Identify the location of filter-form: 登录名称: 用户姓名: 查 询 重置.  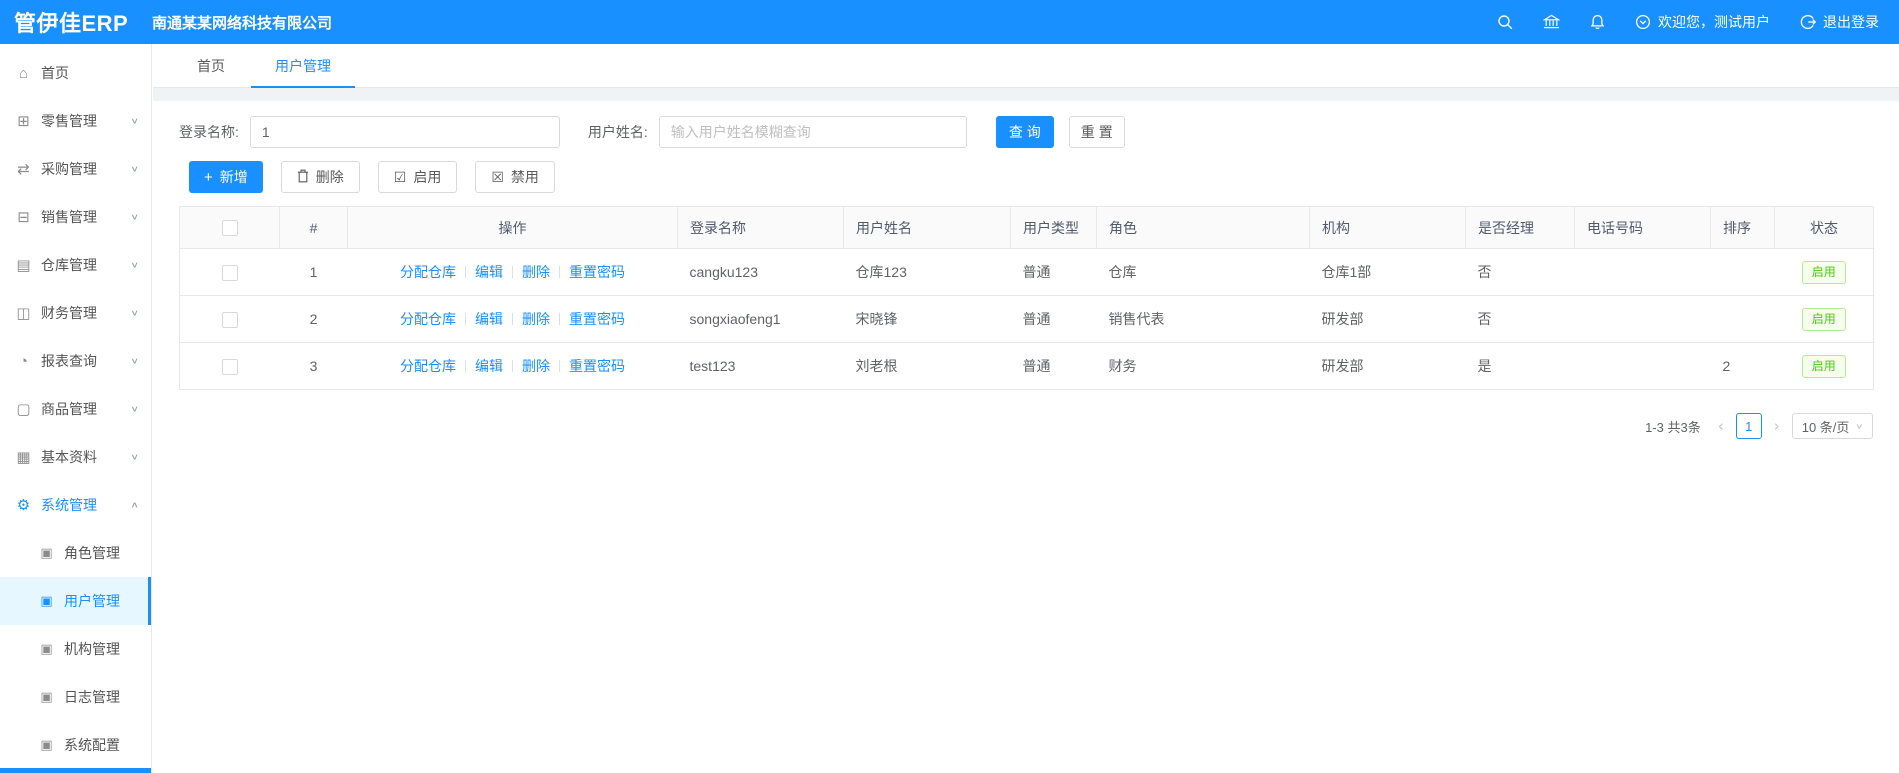
(1039, 132).